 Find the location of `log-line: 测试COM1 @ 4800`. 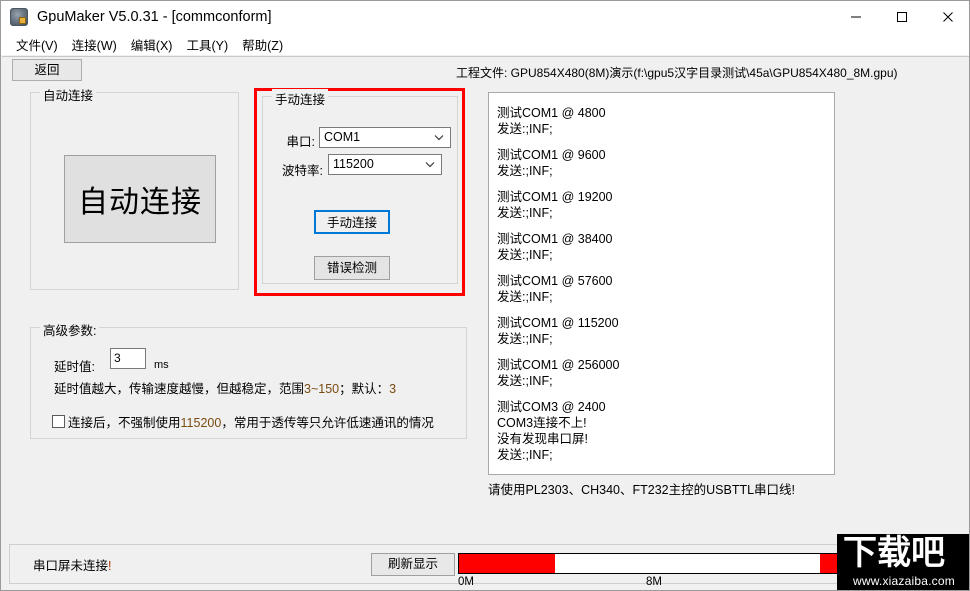

log-line: 测试COM1 @ 4800 is located at coordinates (551, 113).